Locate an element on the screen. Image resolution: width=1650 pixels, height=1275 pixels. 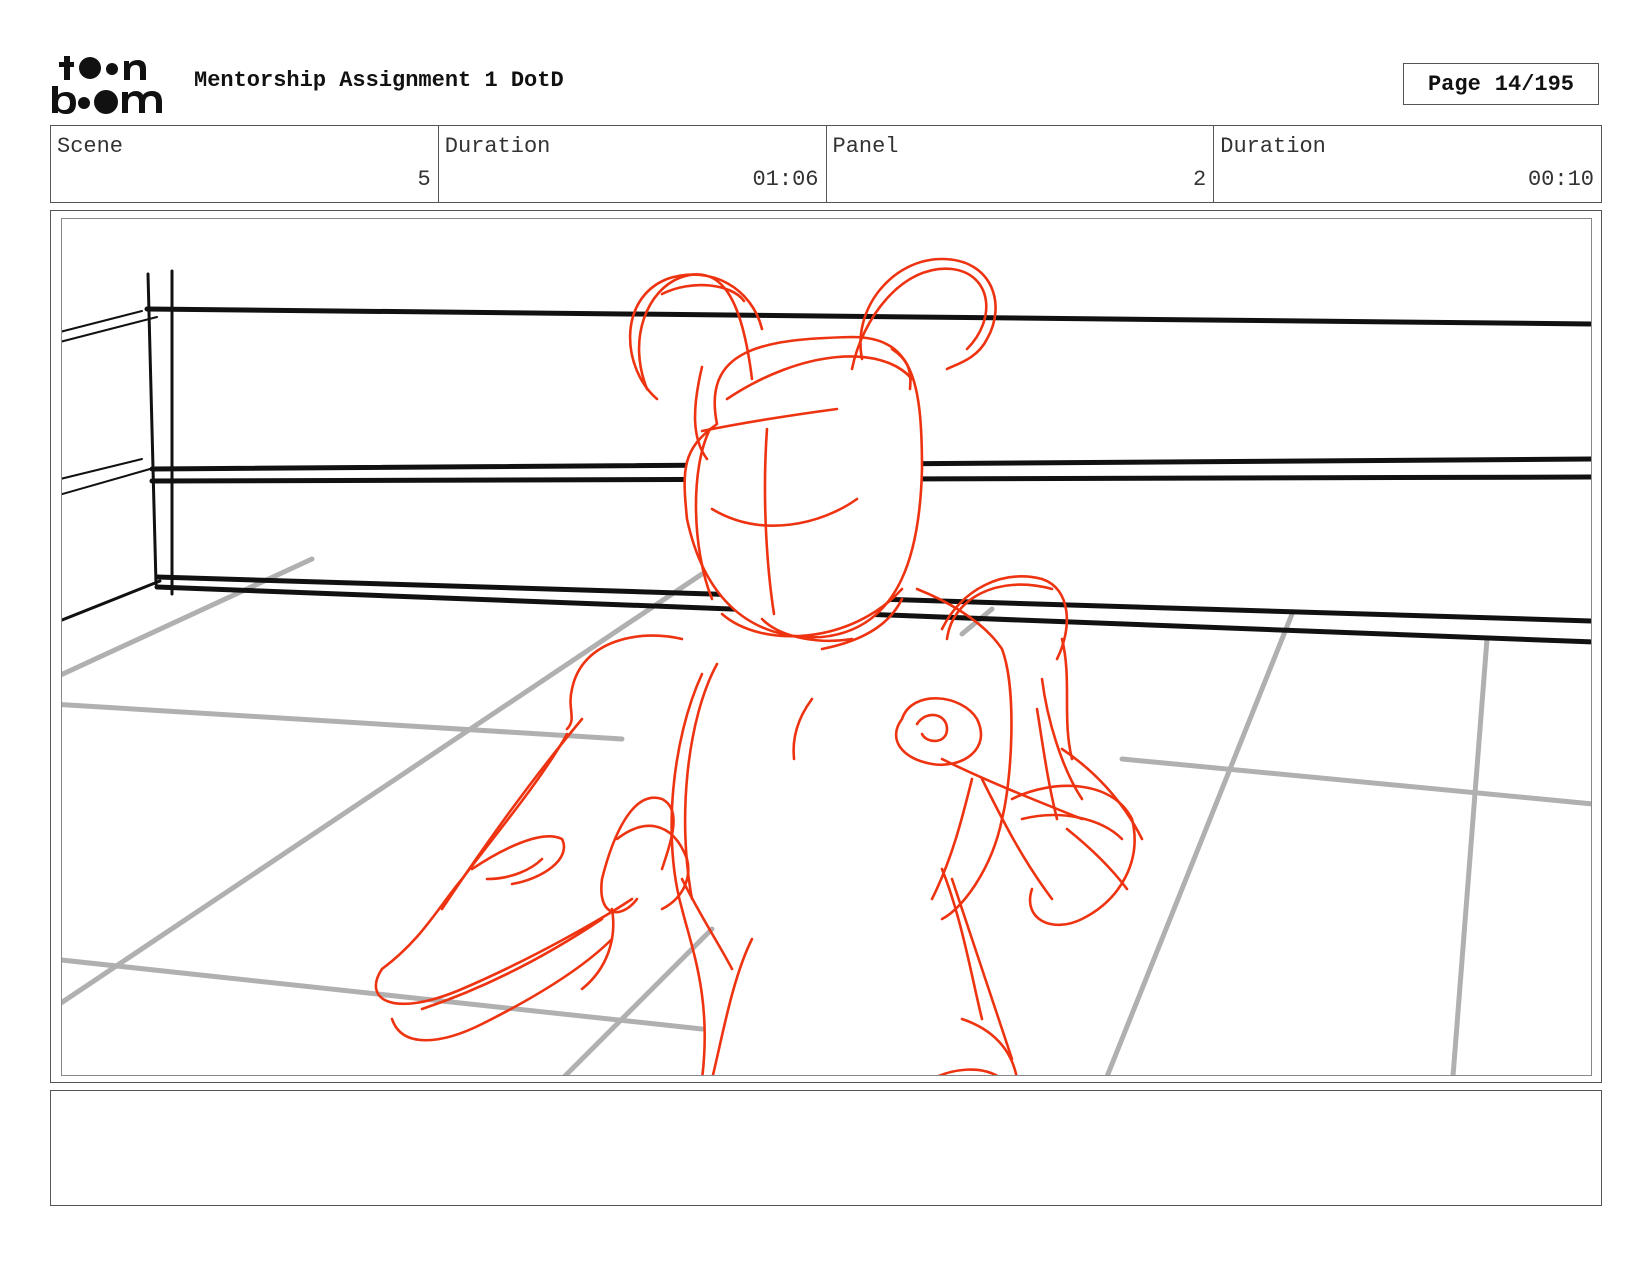
page-value: 14/195 is located at coordinates (1534, 84).